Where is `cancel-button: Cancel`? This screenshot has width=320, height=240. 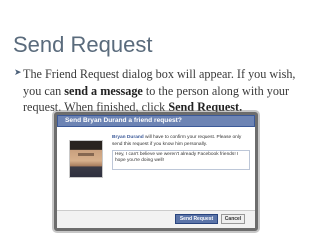
cancel-button: Cancel is located at coordinates (233, 219).